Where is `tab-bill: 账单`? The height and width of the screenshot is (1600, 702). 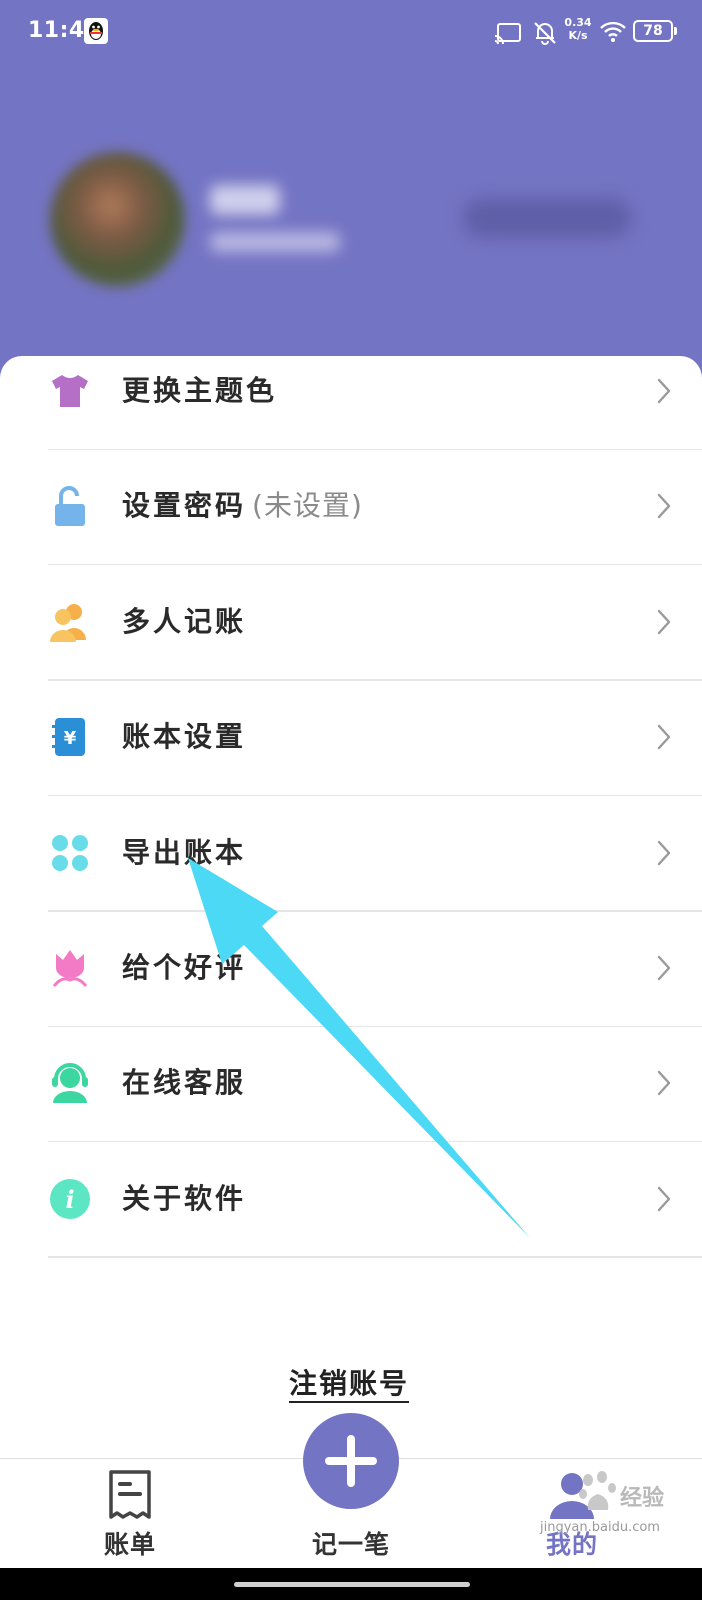
tab-bill: 账单 is located at coordinates (130, 1514).